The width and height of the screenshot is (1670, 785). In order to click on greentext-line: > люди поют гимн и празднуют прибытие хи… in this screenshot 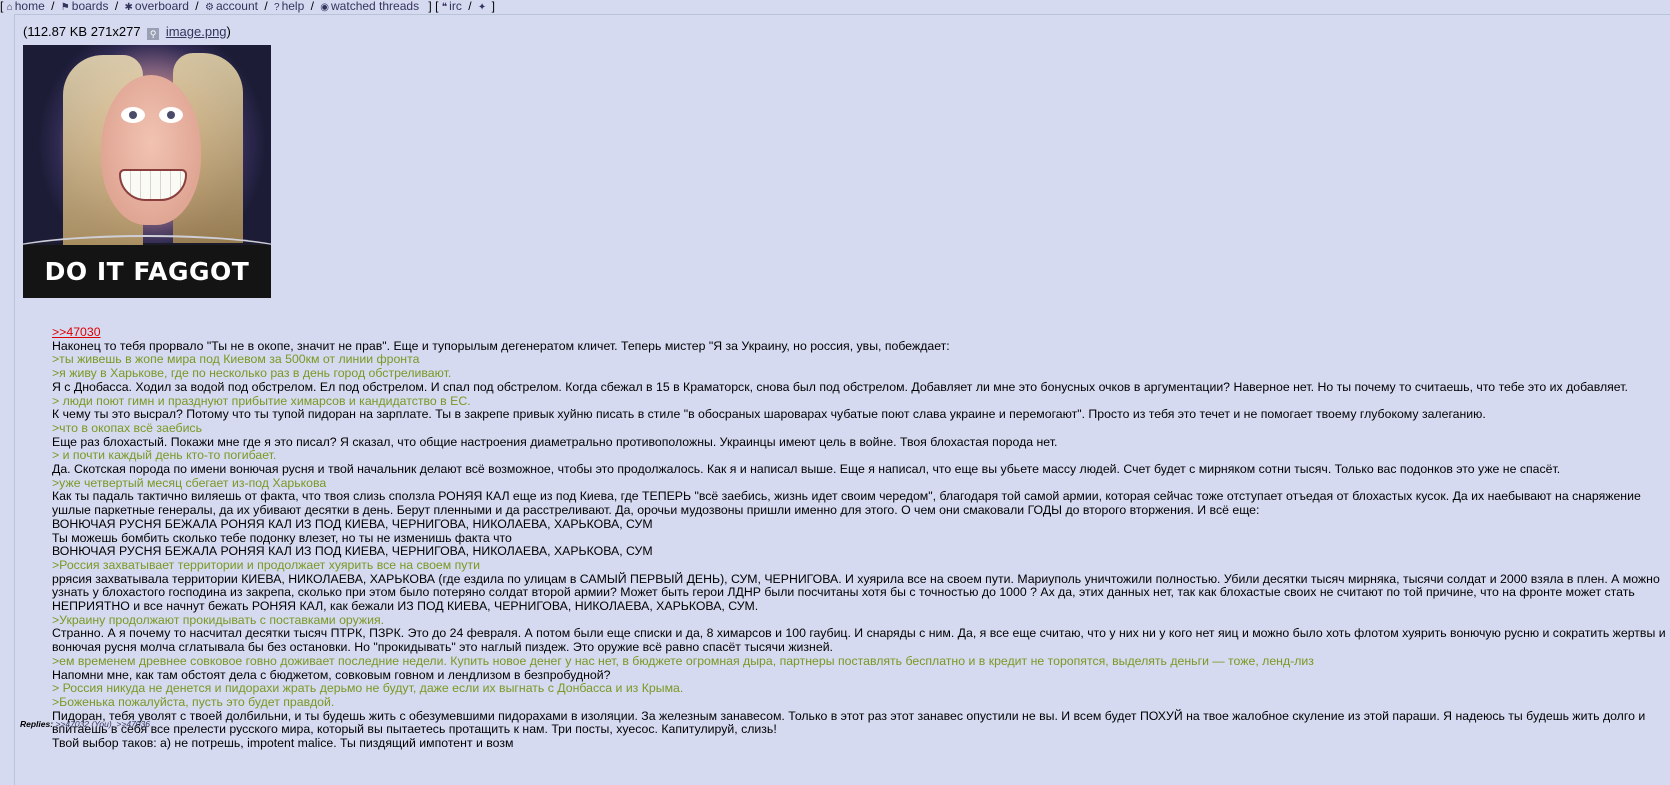, I will do `click(261, 400)`.